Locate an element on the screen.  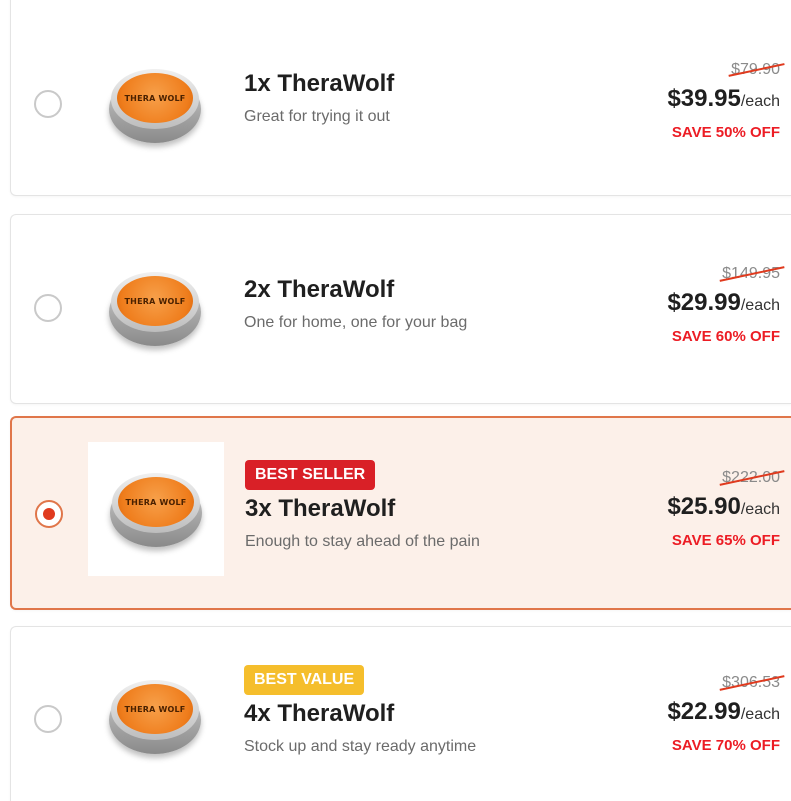
unit-price: $29.99 is located at coordinates (704, 302).